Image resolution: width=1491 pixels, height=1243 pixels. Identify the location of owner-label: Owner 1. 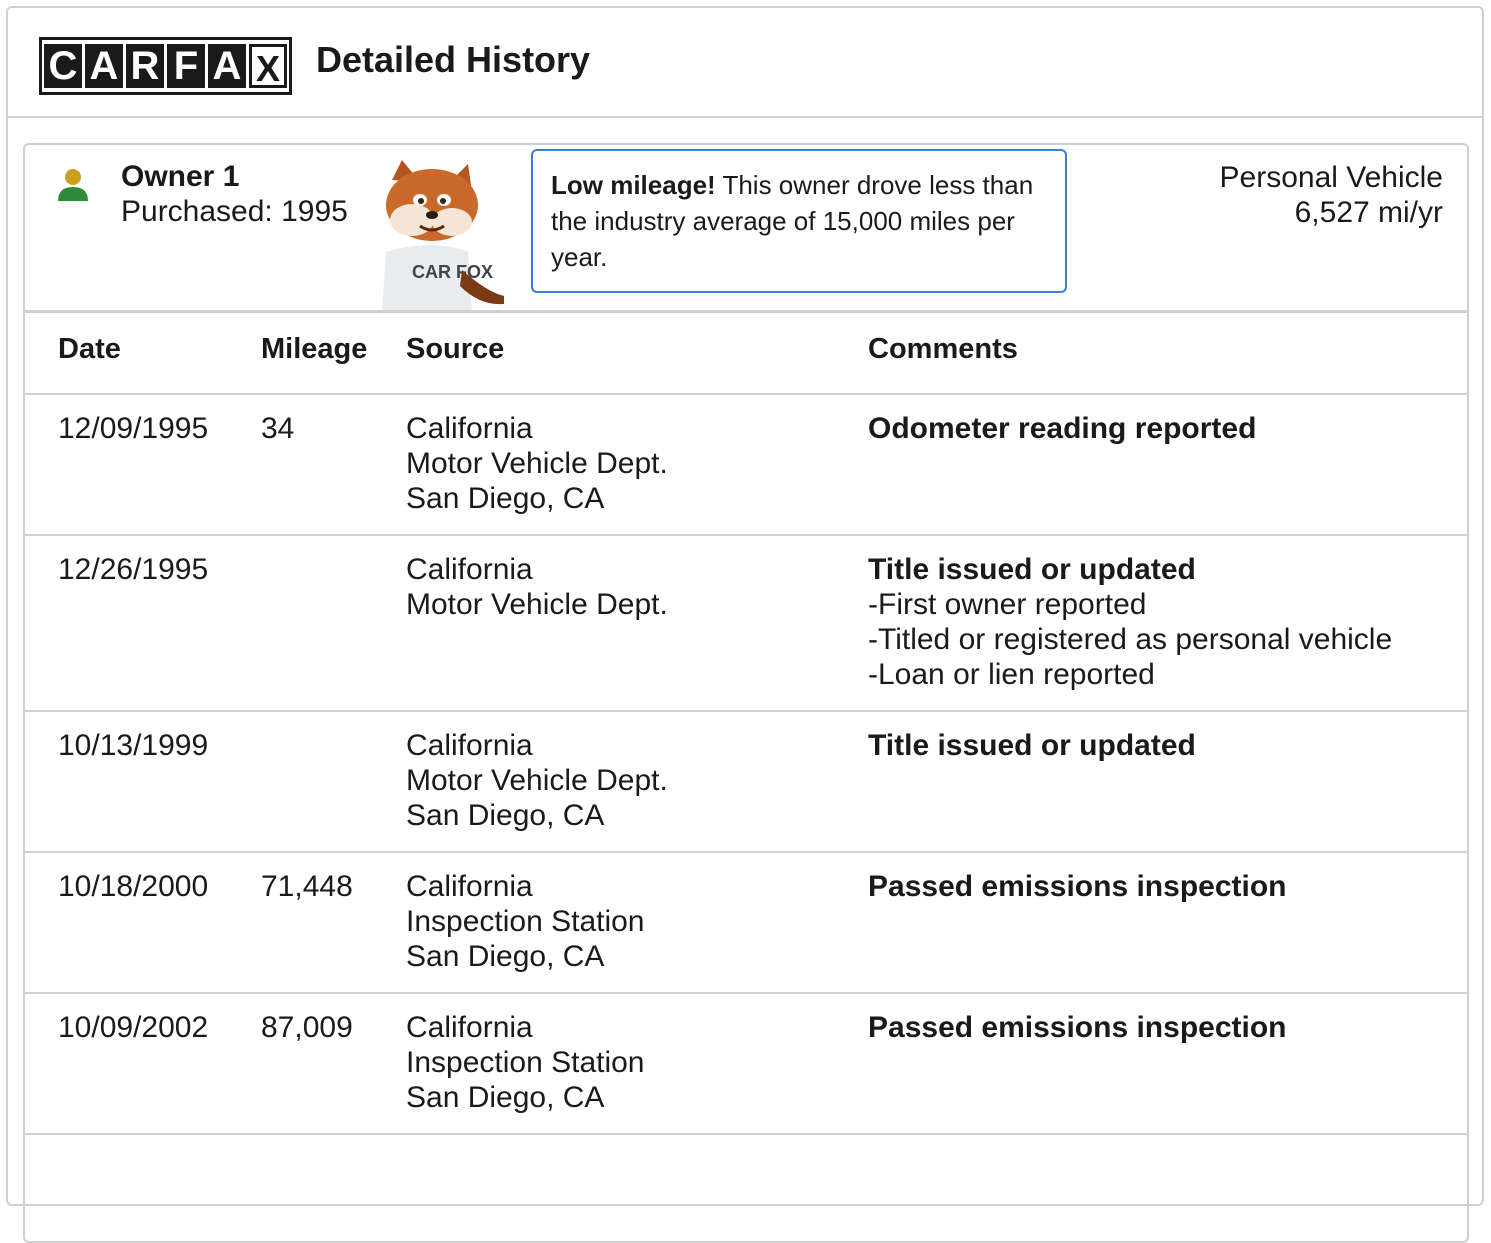
(180, 176).